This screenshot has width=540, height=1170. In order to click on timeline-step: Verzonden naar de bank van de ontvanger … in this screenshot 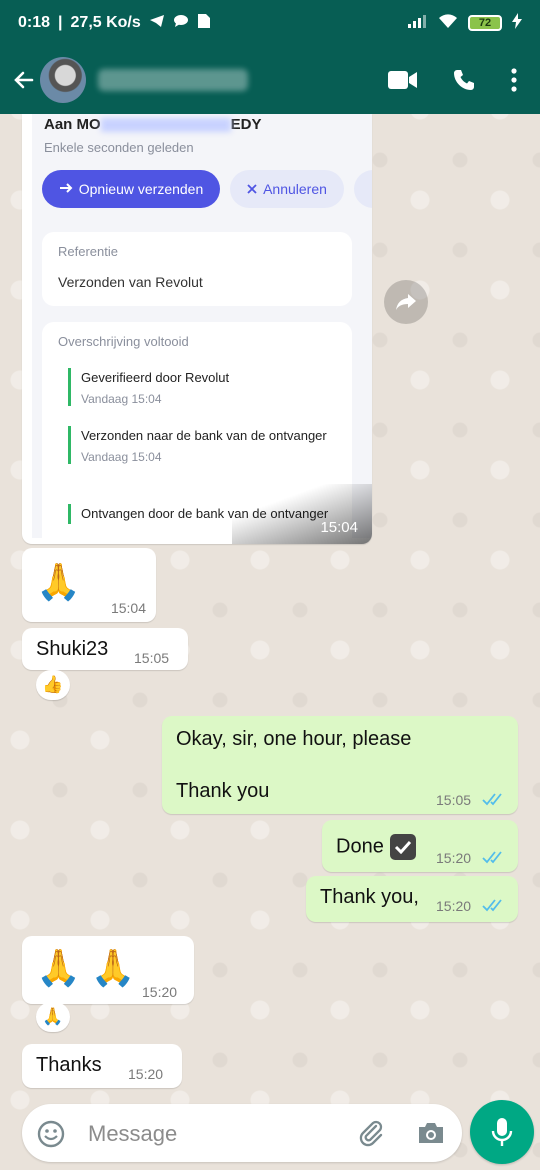, I will do `click(204, 445)`.